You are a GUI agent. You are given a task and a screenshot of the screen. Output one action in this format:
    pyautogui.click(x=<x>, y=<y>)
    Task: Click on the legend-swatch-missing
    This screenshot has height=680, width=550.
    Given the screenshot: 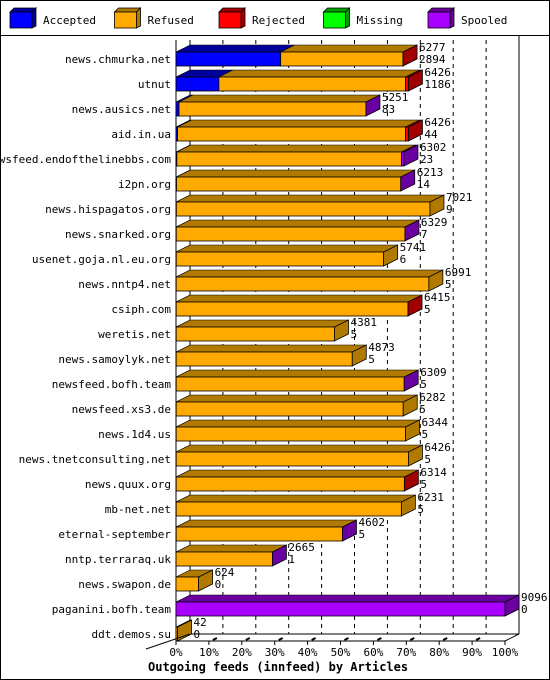 What is the action you would take?
    pyautogui.click(x=334, y=20)
    